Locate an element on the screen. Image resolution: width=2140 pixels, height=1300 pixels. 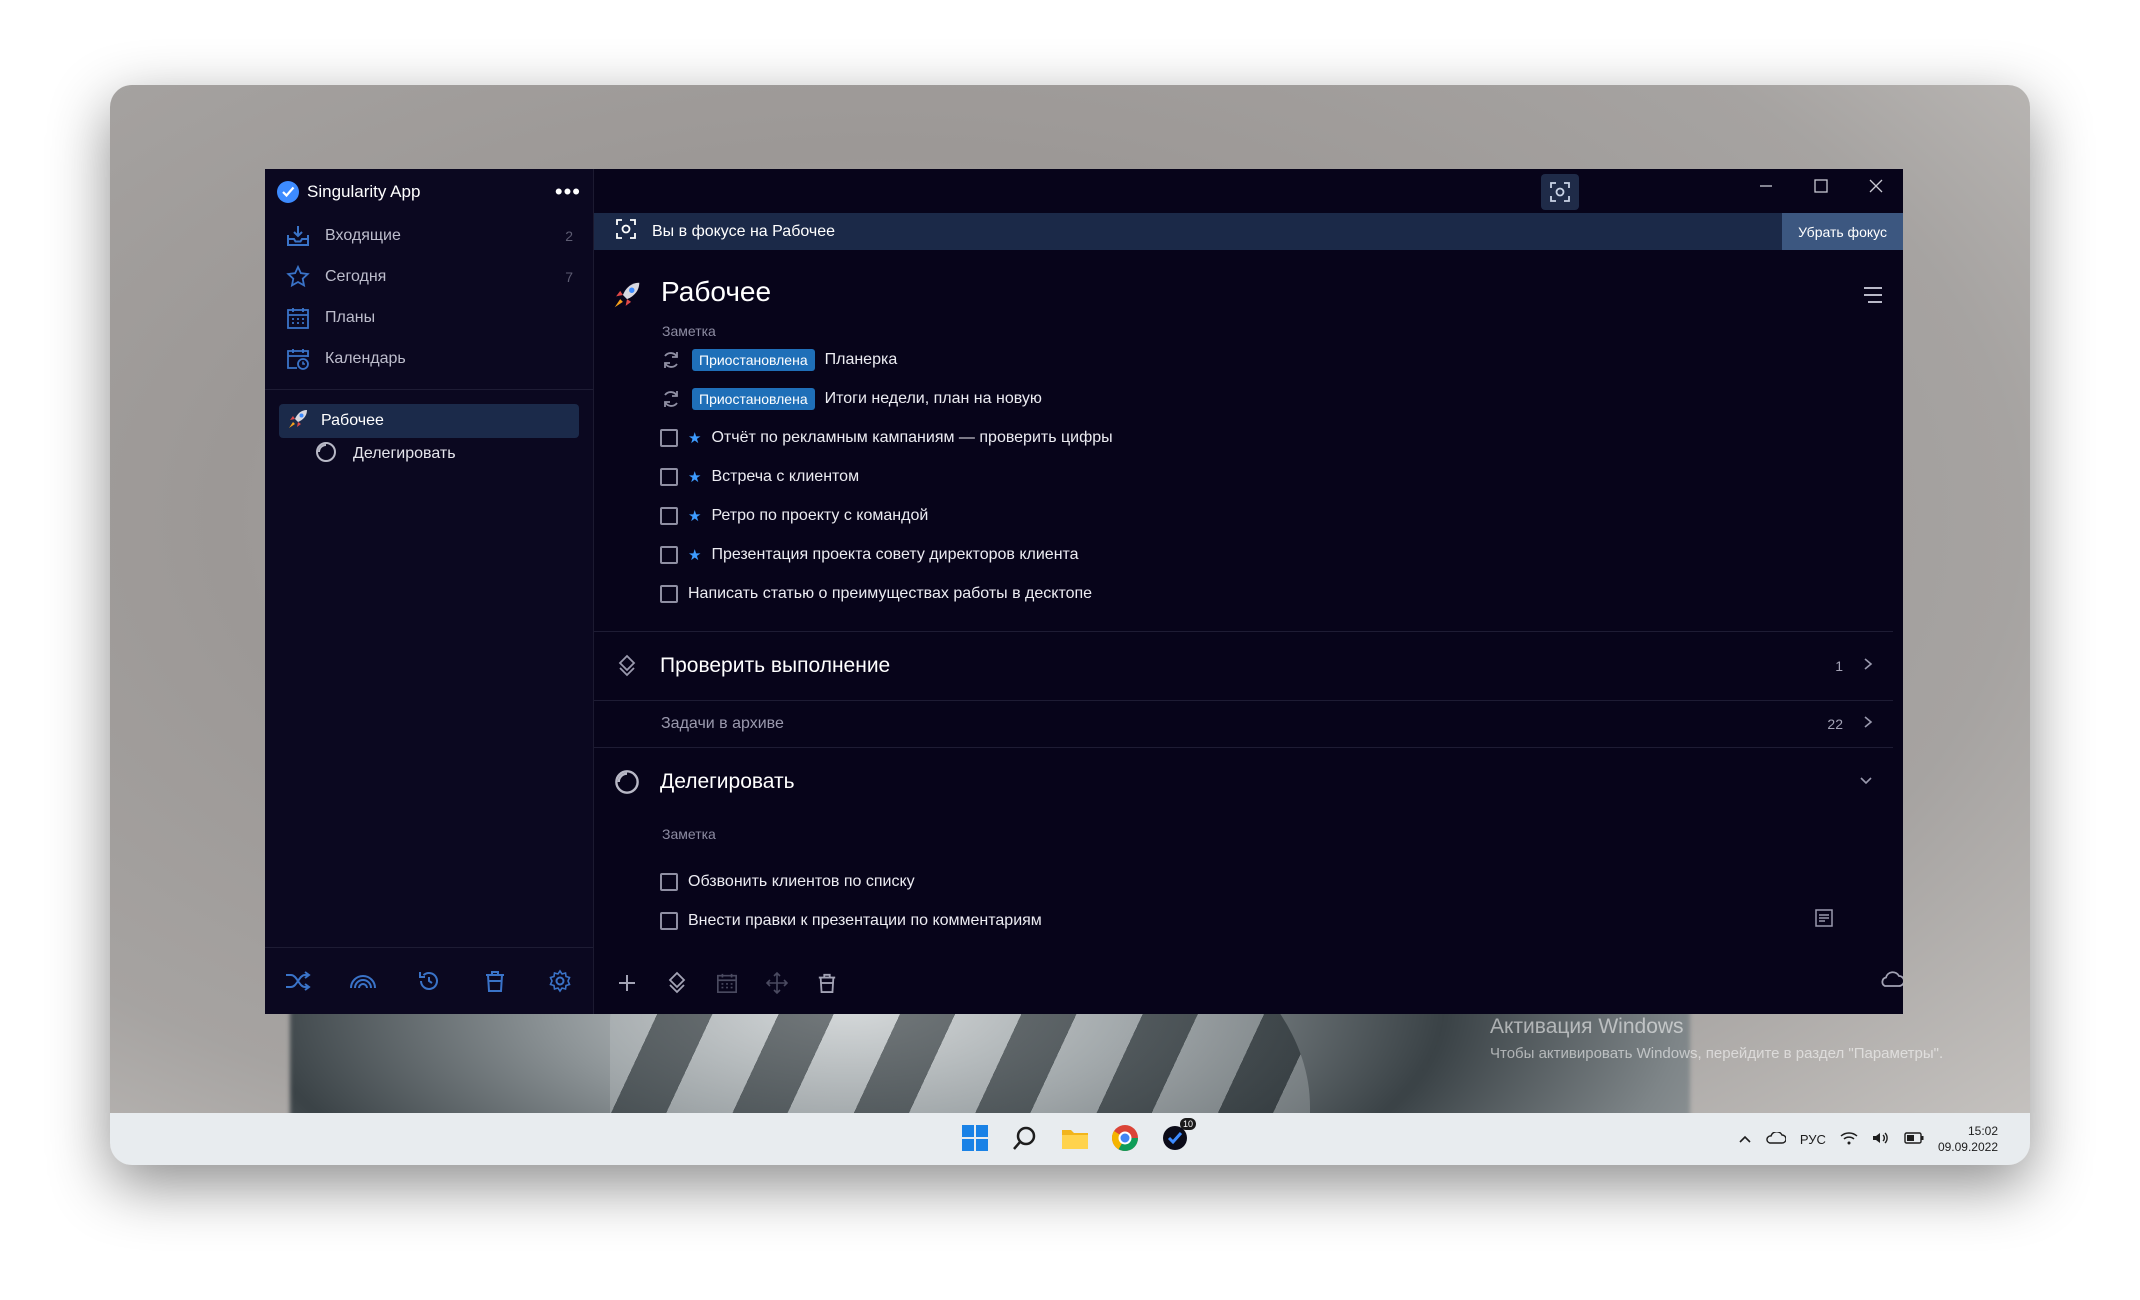
windows-start-icon is located at coordinates (975, 1138).